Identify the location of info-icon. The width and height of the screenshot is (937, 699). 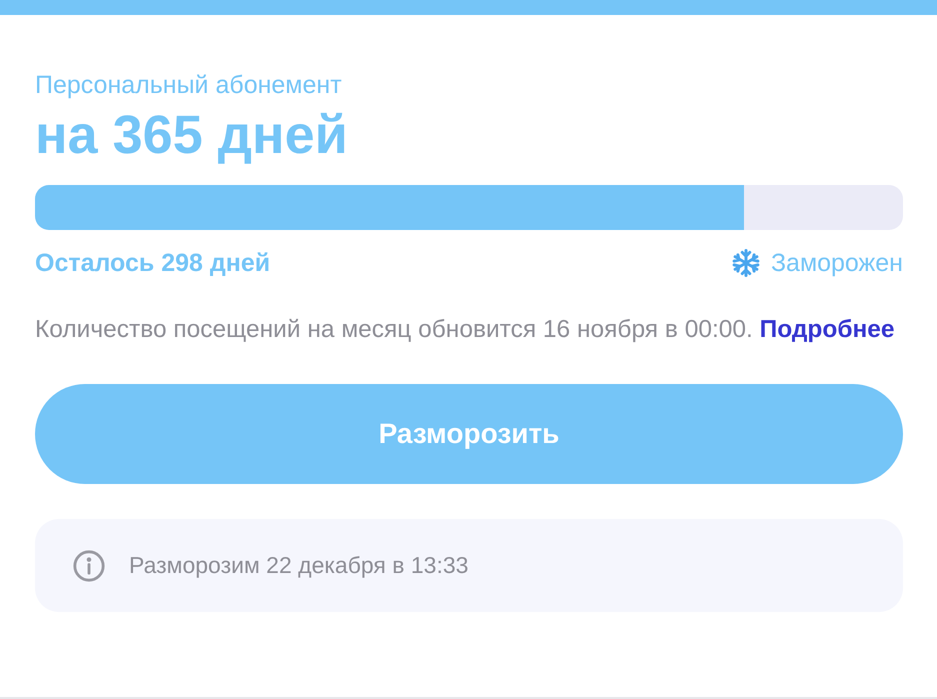
(89, 565).